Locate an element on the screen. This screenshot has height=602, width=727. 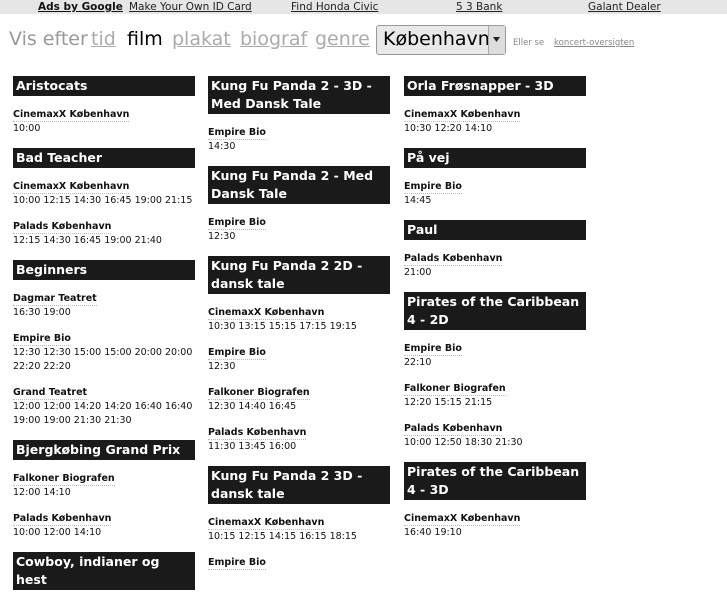
ads-by-google-link: Ads by Google is located at coordinates (80, 7).